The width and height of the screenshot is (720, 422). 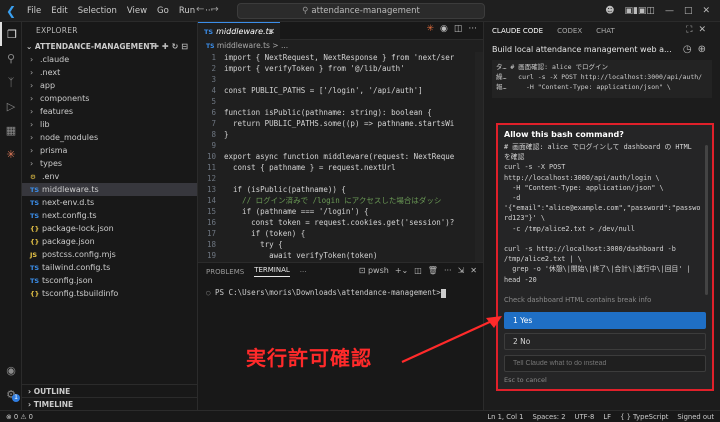 What do you see at coordinates (109, 241) in the screenshot?
I see `tree-file: {} package.json` at bounding box center [109, 241].